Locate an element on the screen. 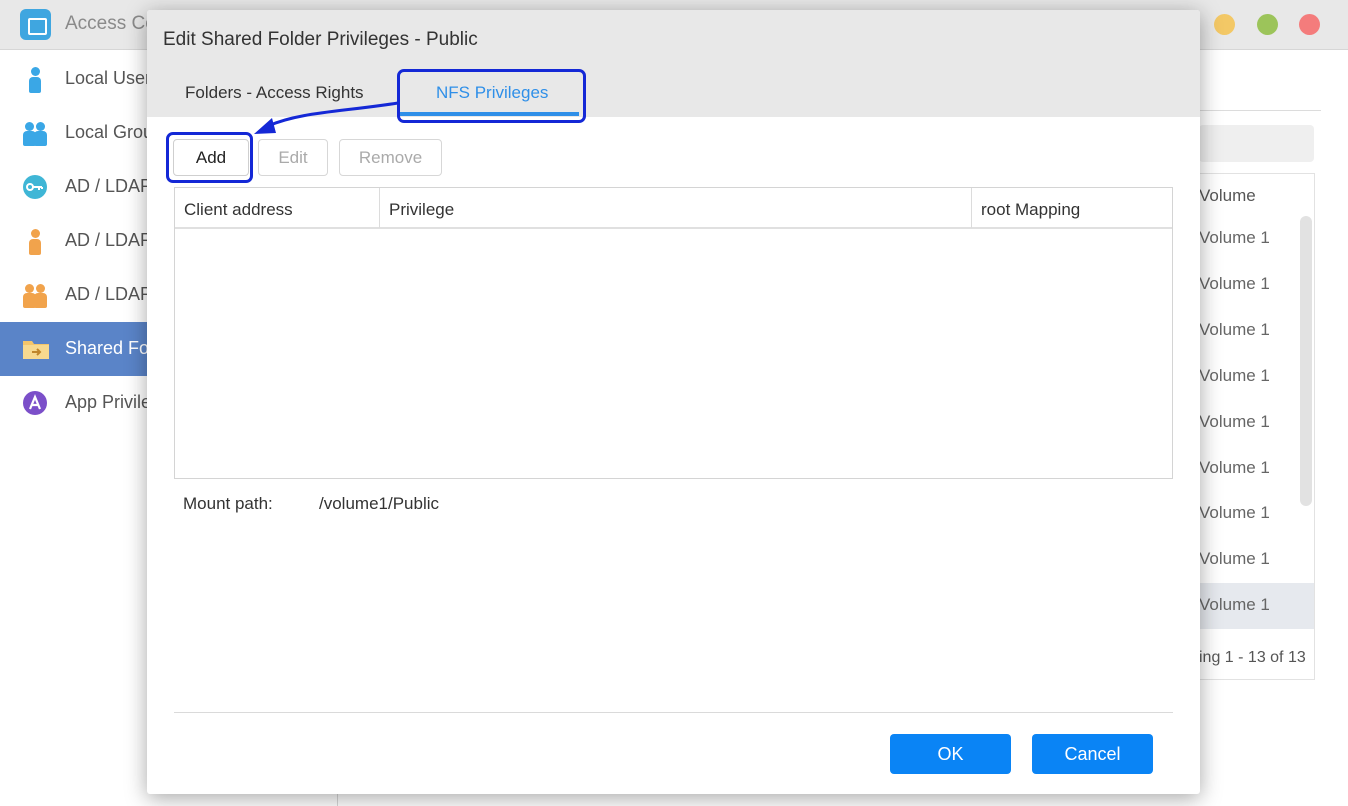 This screenshot has height=806, width=1348. mount-path-value: /volume1/Public is located at coordinates (379, 503).